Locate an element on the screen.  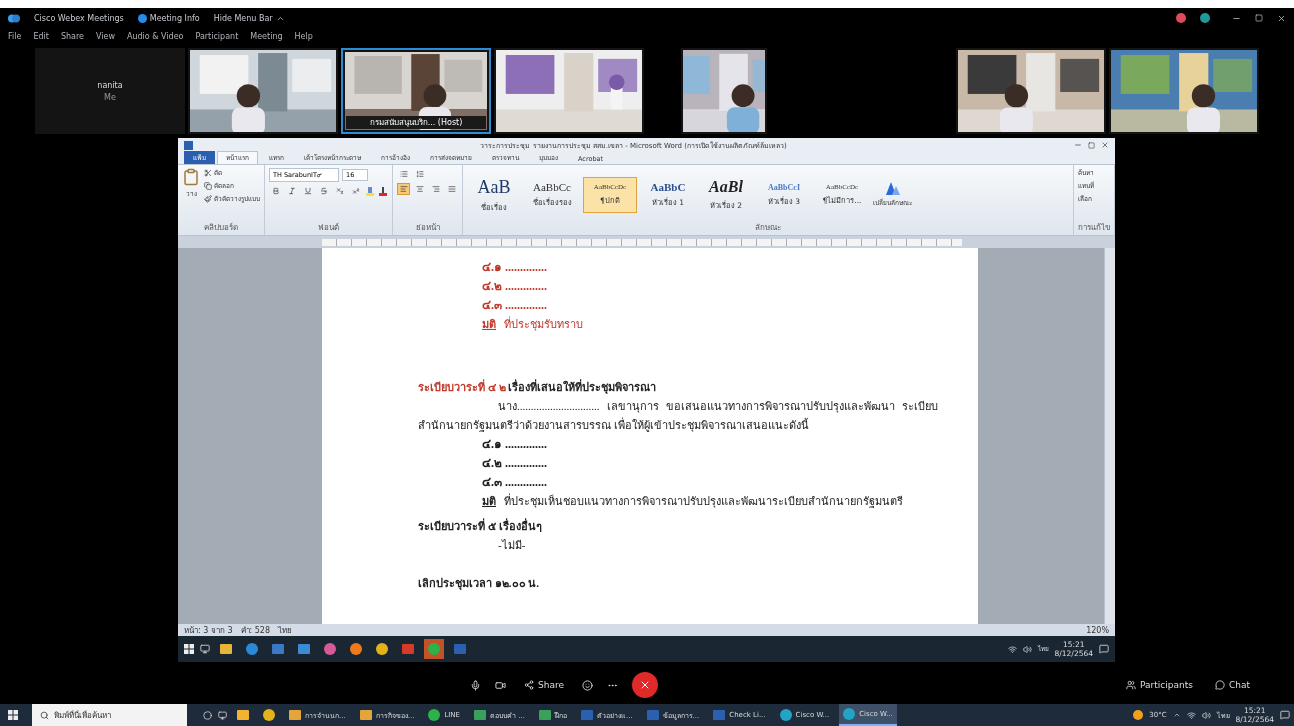
menu-item: Meeting is located at coordinates (266, 36).